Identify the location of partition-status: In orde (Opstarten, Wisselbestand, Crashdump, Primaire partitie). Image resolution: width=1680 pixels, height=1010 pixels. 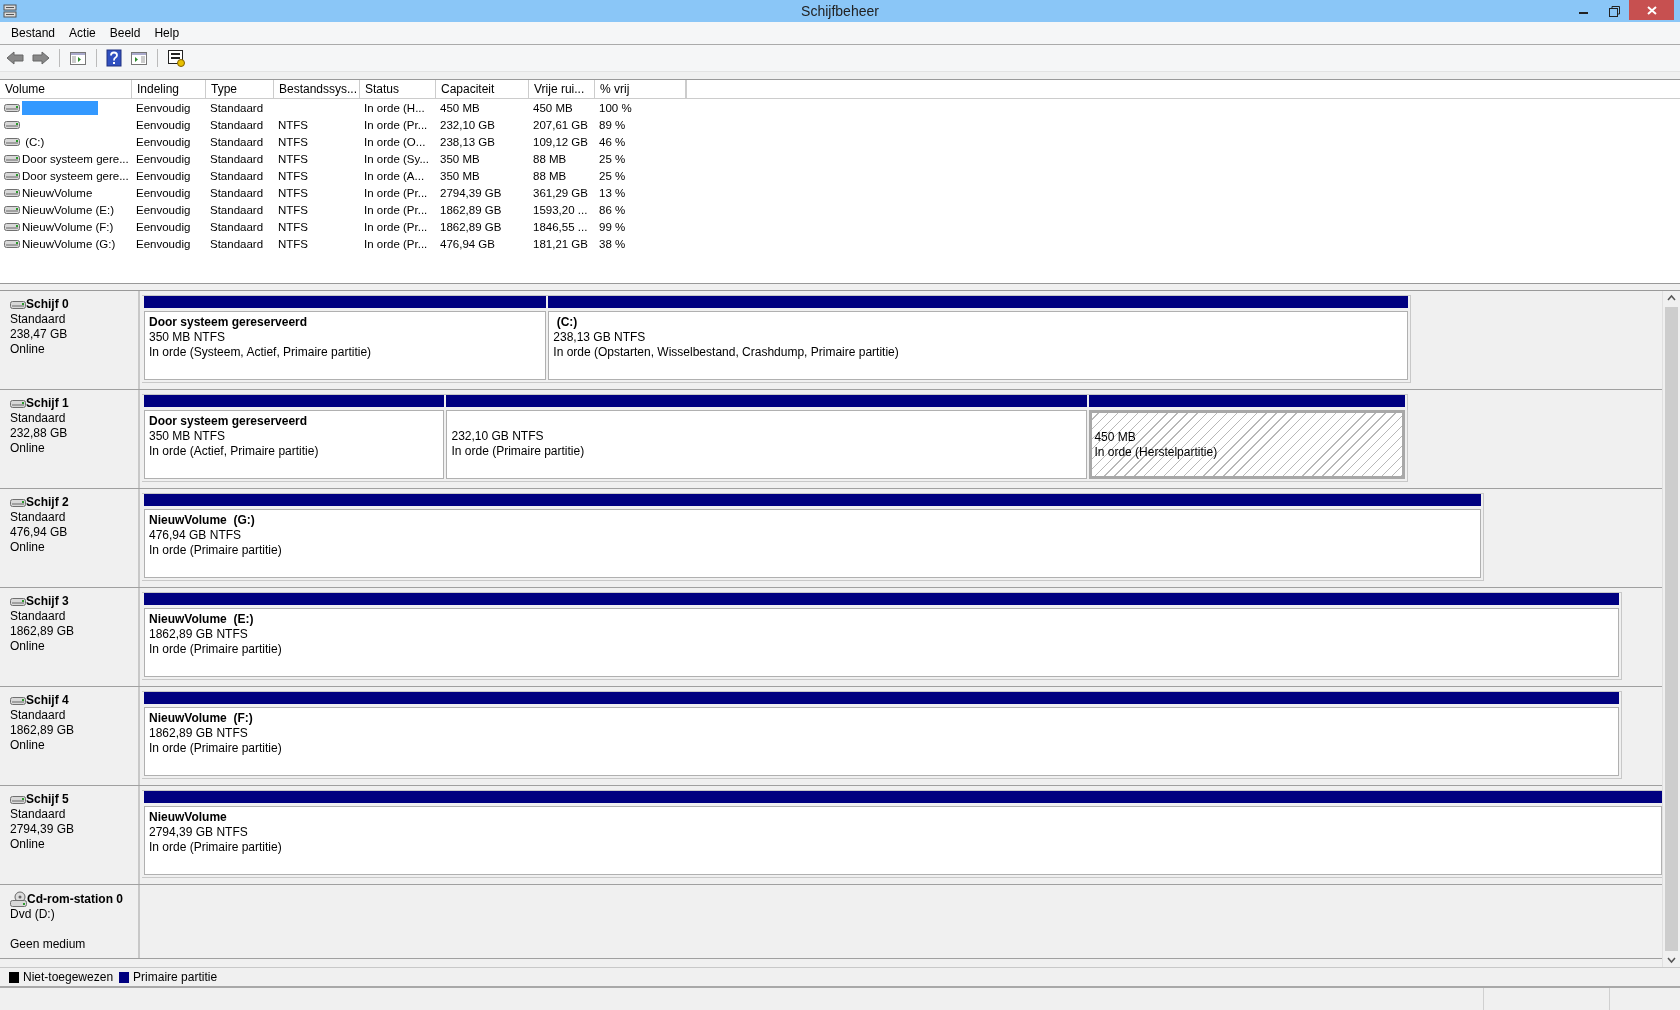
(726, 352).